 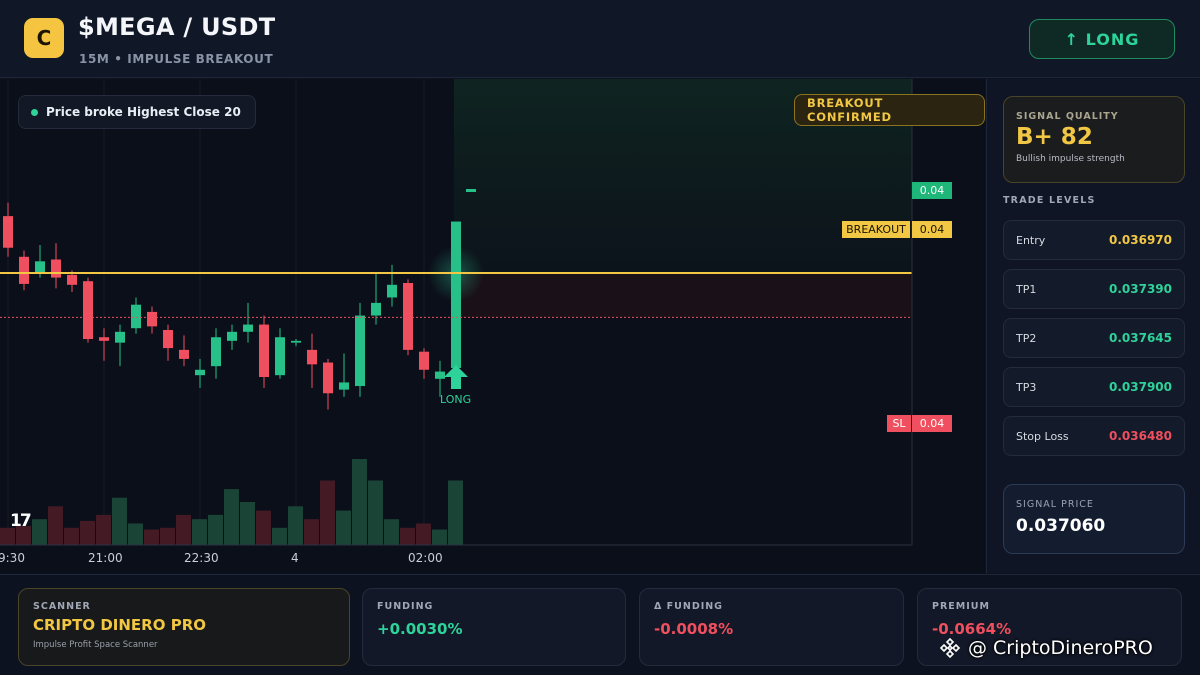 What do you see at coordinates (876, 229) in the screenshot?
I see `breakout-label-tag: BREAKOUT` at bounding box center [876, 229].